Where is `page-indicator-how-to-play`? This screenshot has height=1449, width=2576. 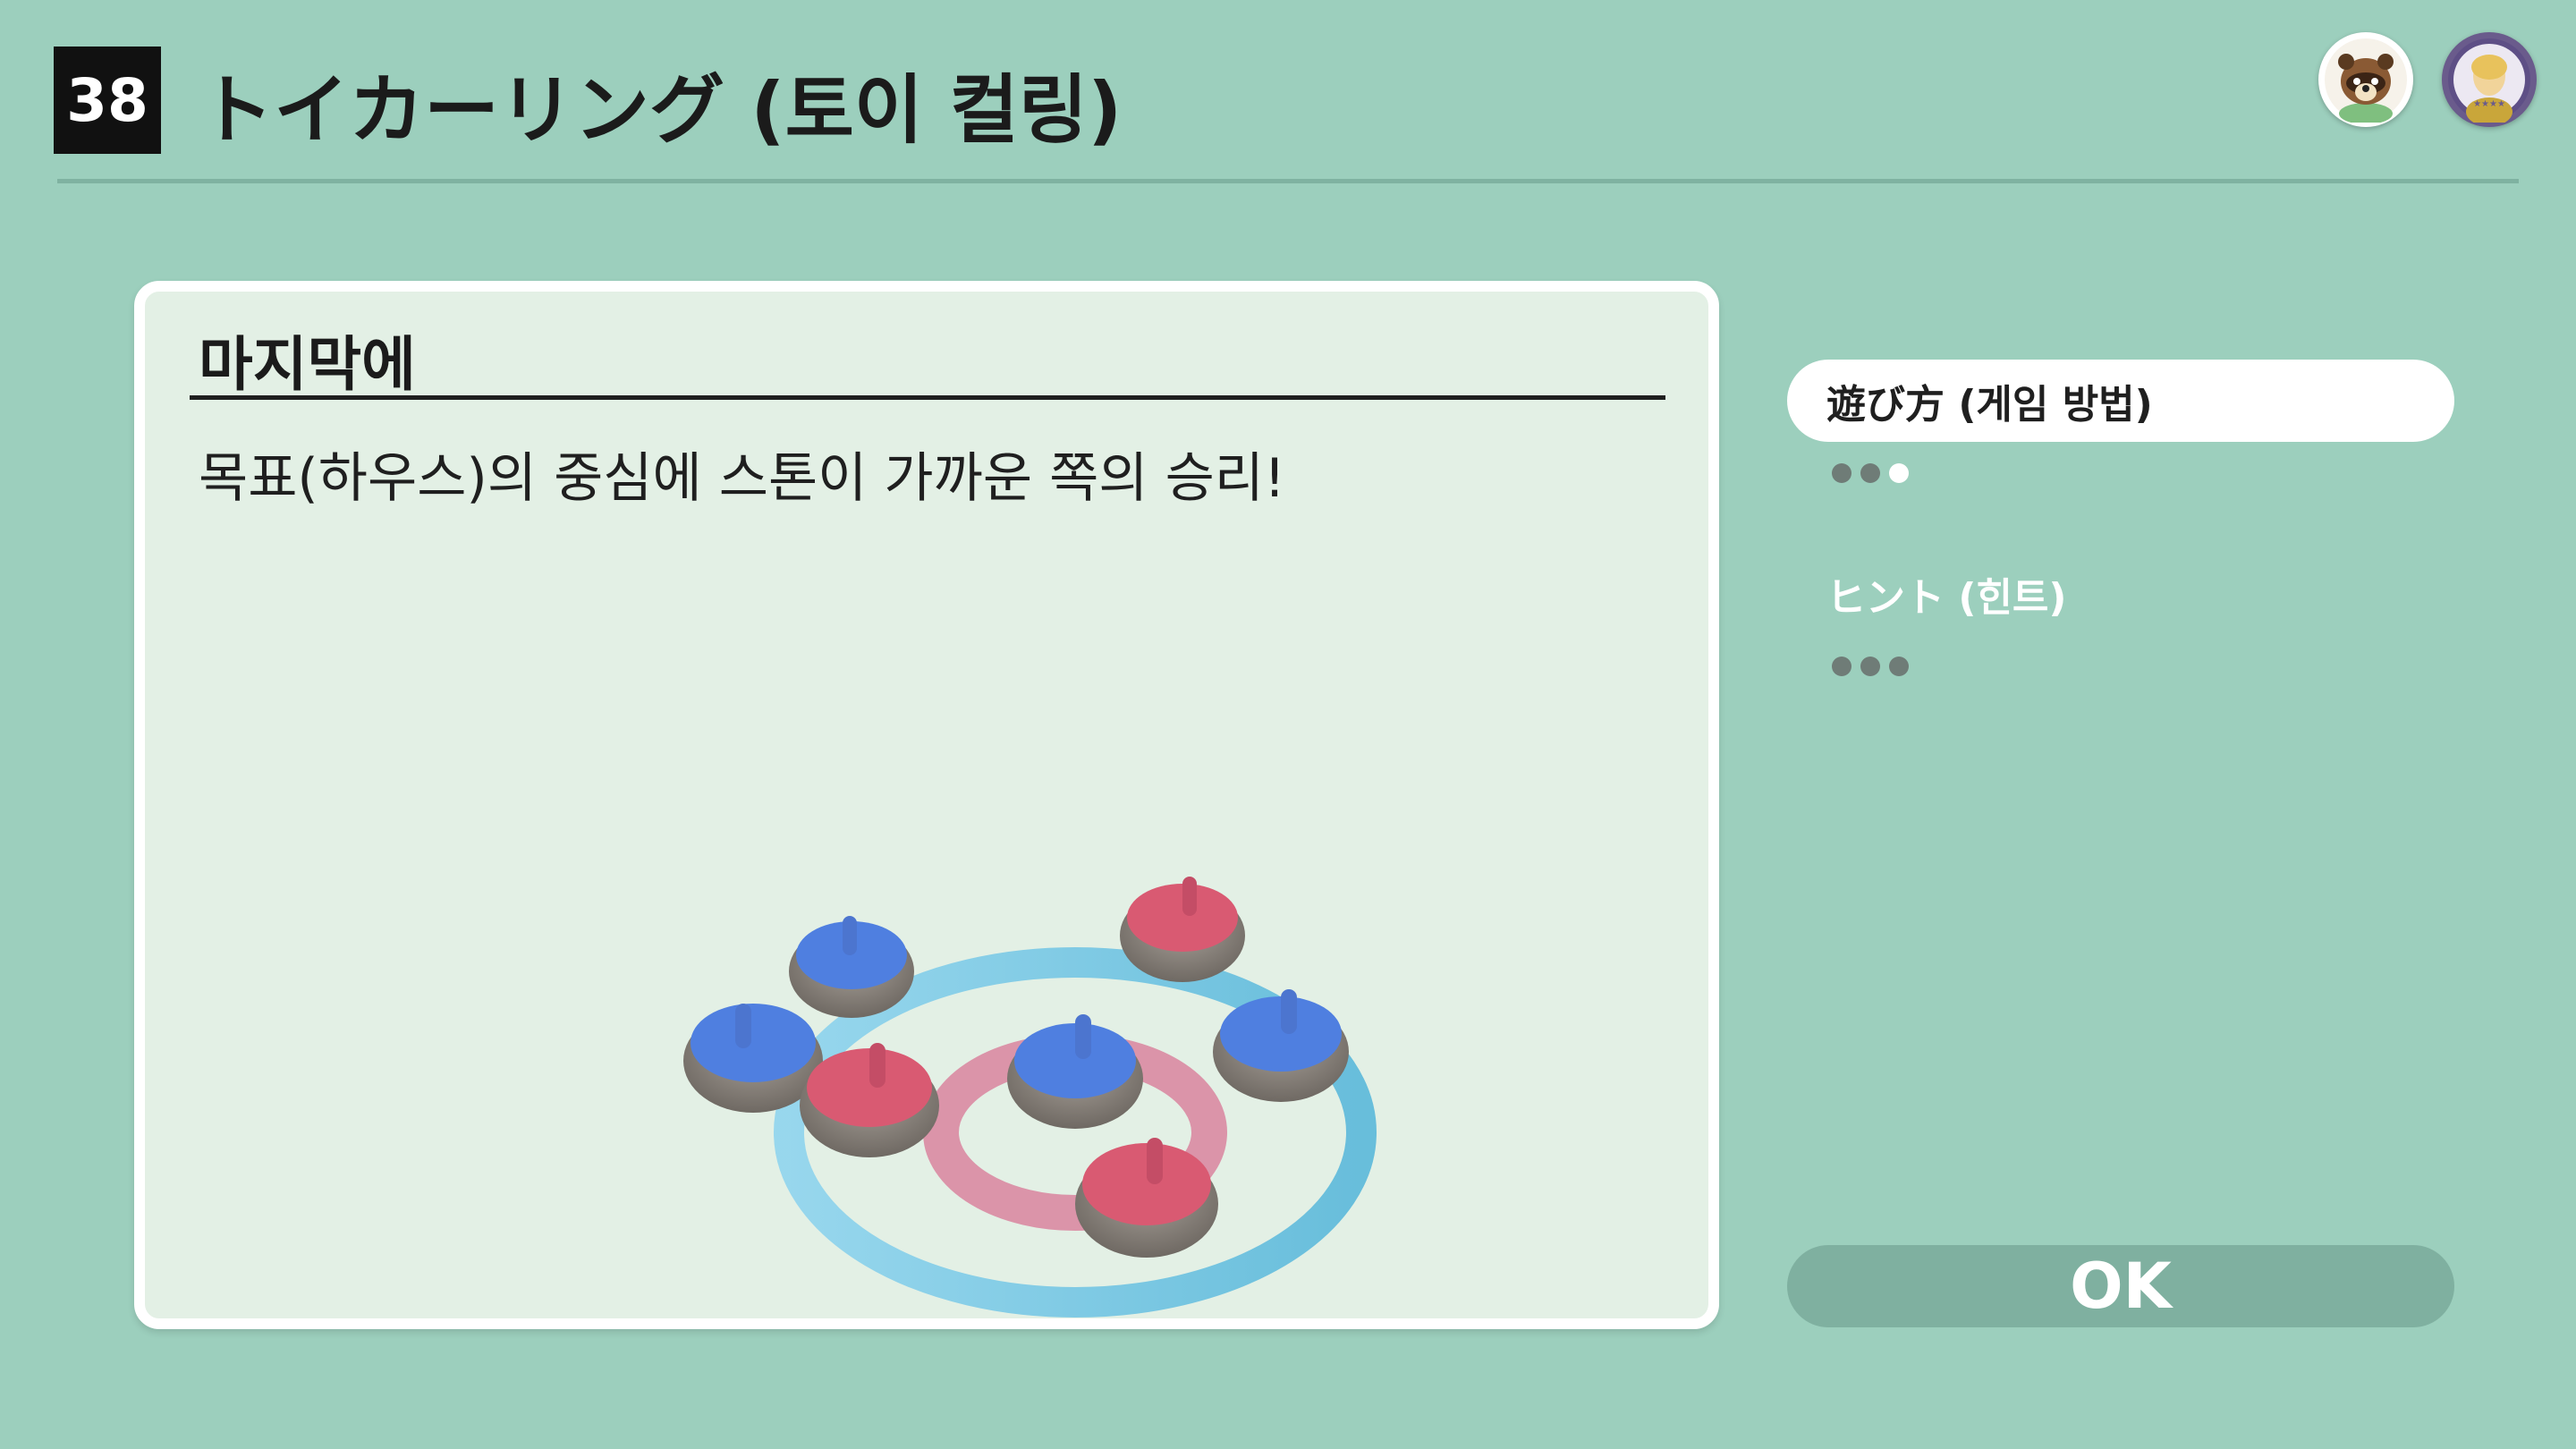
page-indicator-how-to-play is located at coordinates (1870, 473).